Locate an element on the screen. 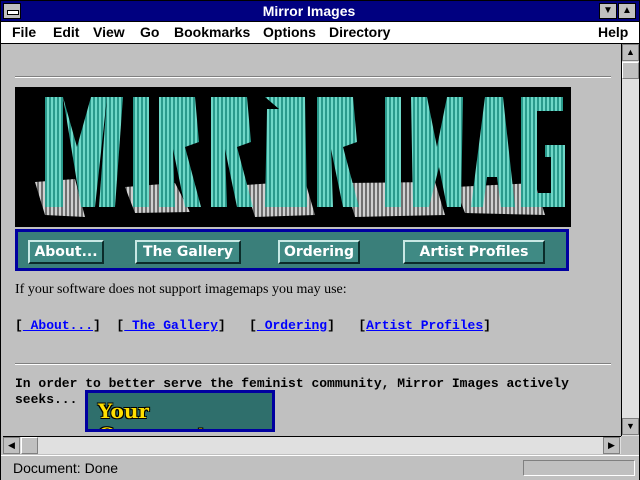  status-bar: Document: Done is located at coordinates (320, 467).